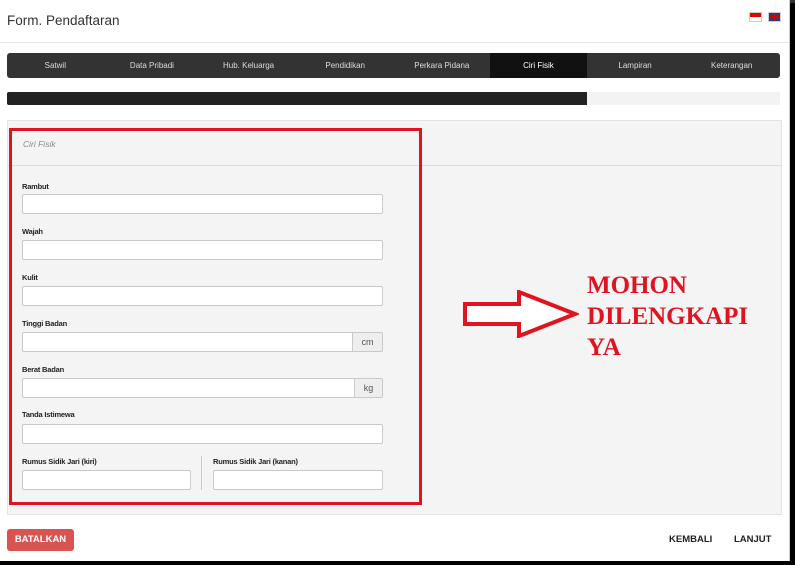 This screenshot has width=795, height=565. What do you see at coordinates (442, 65) in the screenshot?
I see `tab-perkara-pidana: Perkara Pidana` at bounding box center [442, 65].